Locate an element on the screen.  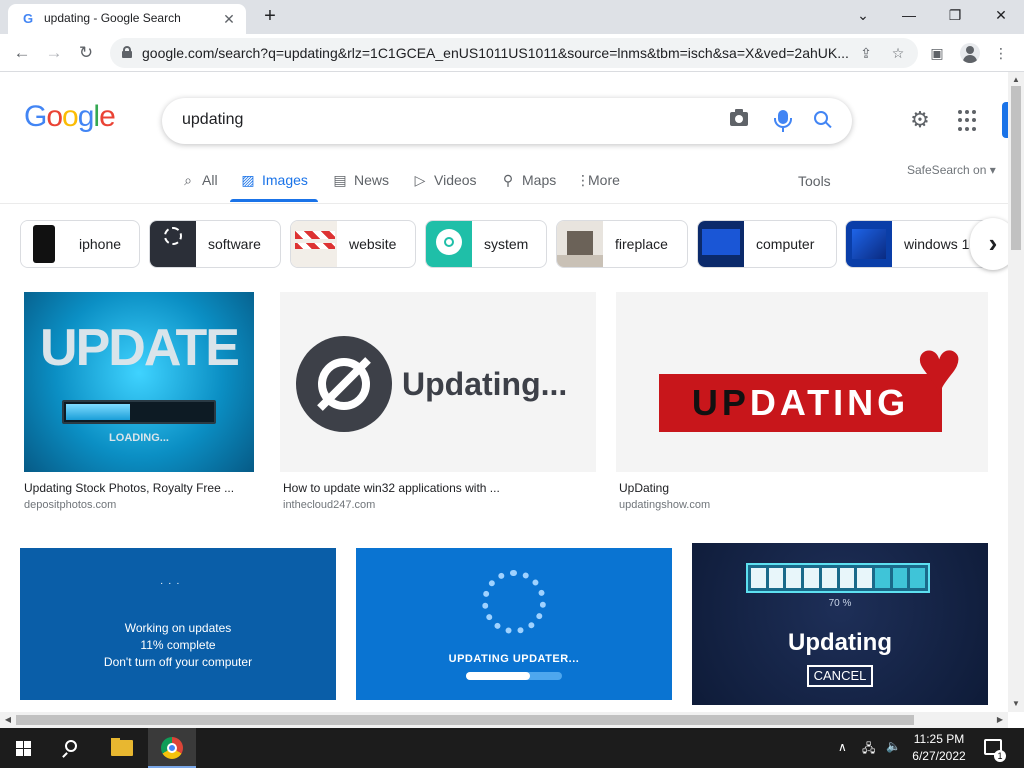
tab-title: updating - Google Search is located at coordinates (112, 18).